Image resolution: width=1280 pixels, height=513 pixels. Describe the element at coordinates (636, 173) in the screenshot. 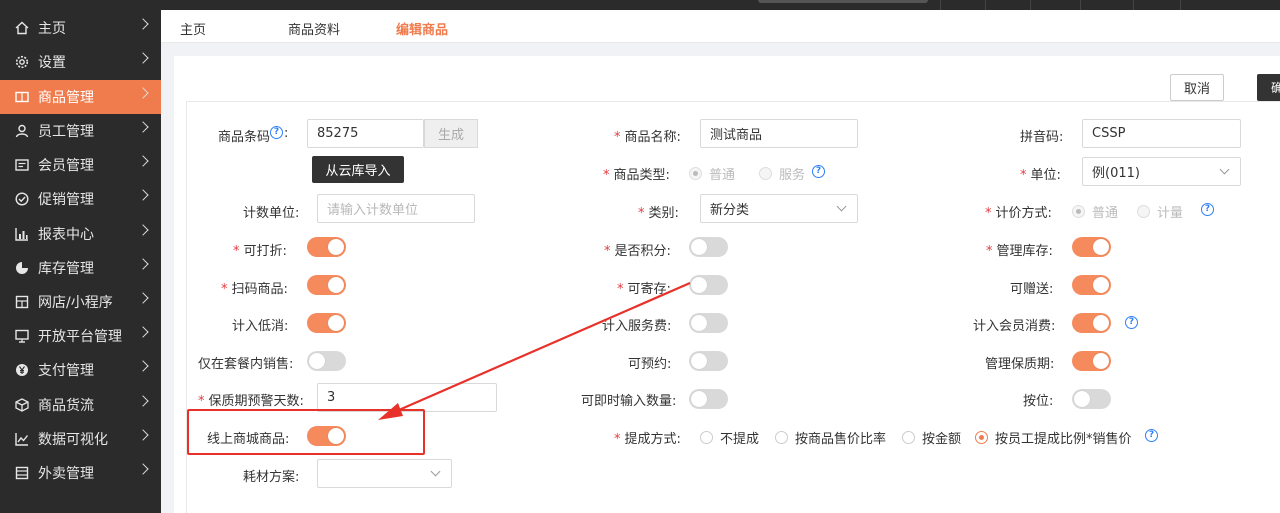

I see `product-type-label: * 商品类型:` at that location.